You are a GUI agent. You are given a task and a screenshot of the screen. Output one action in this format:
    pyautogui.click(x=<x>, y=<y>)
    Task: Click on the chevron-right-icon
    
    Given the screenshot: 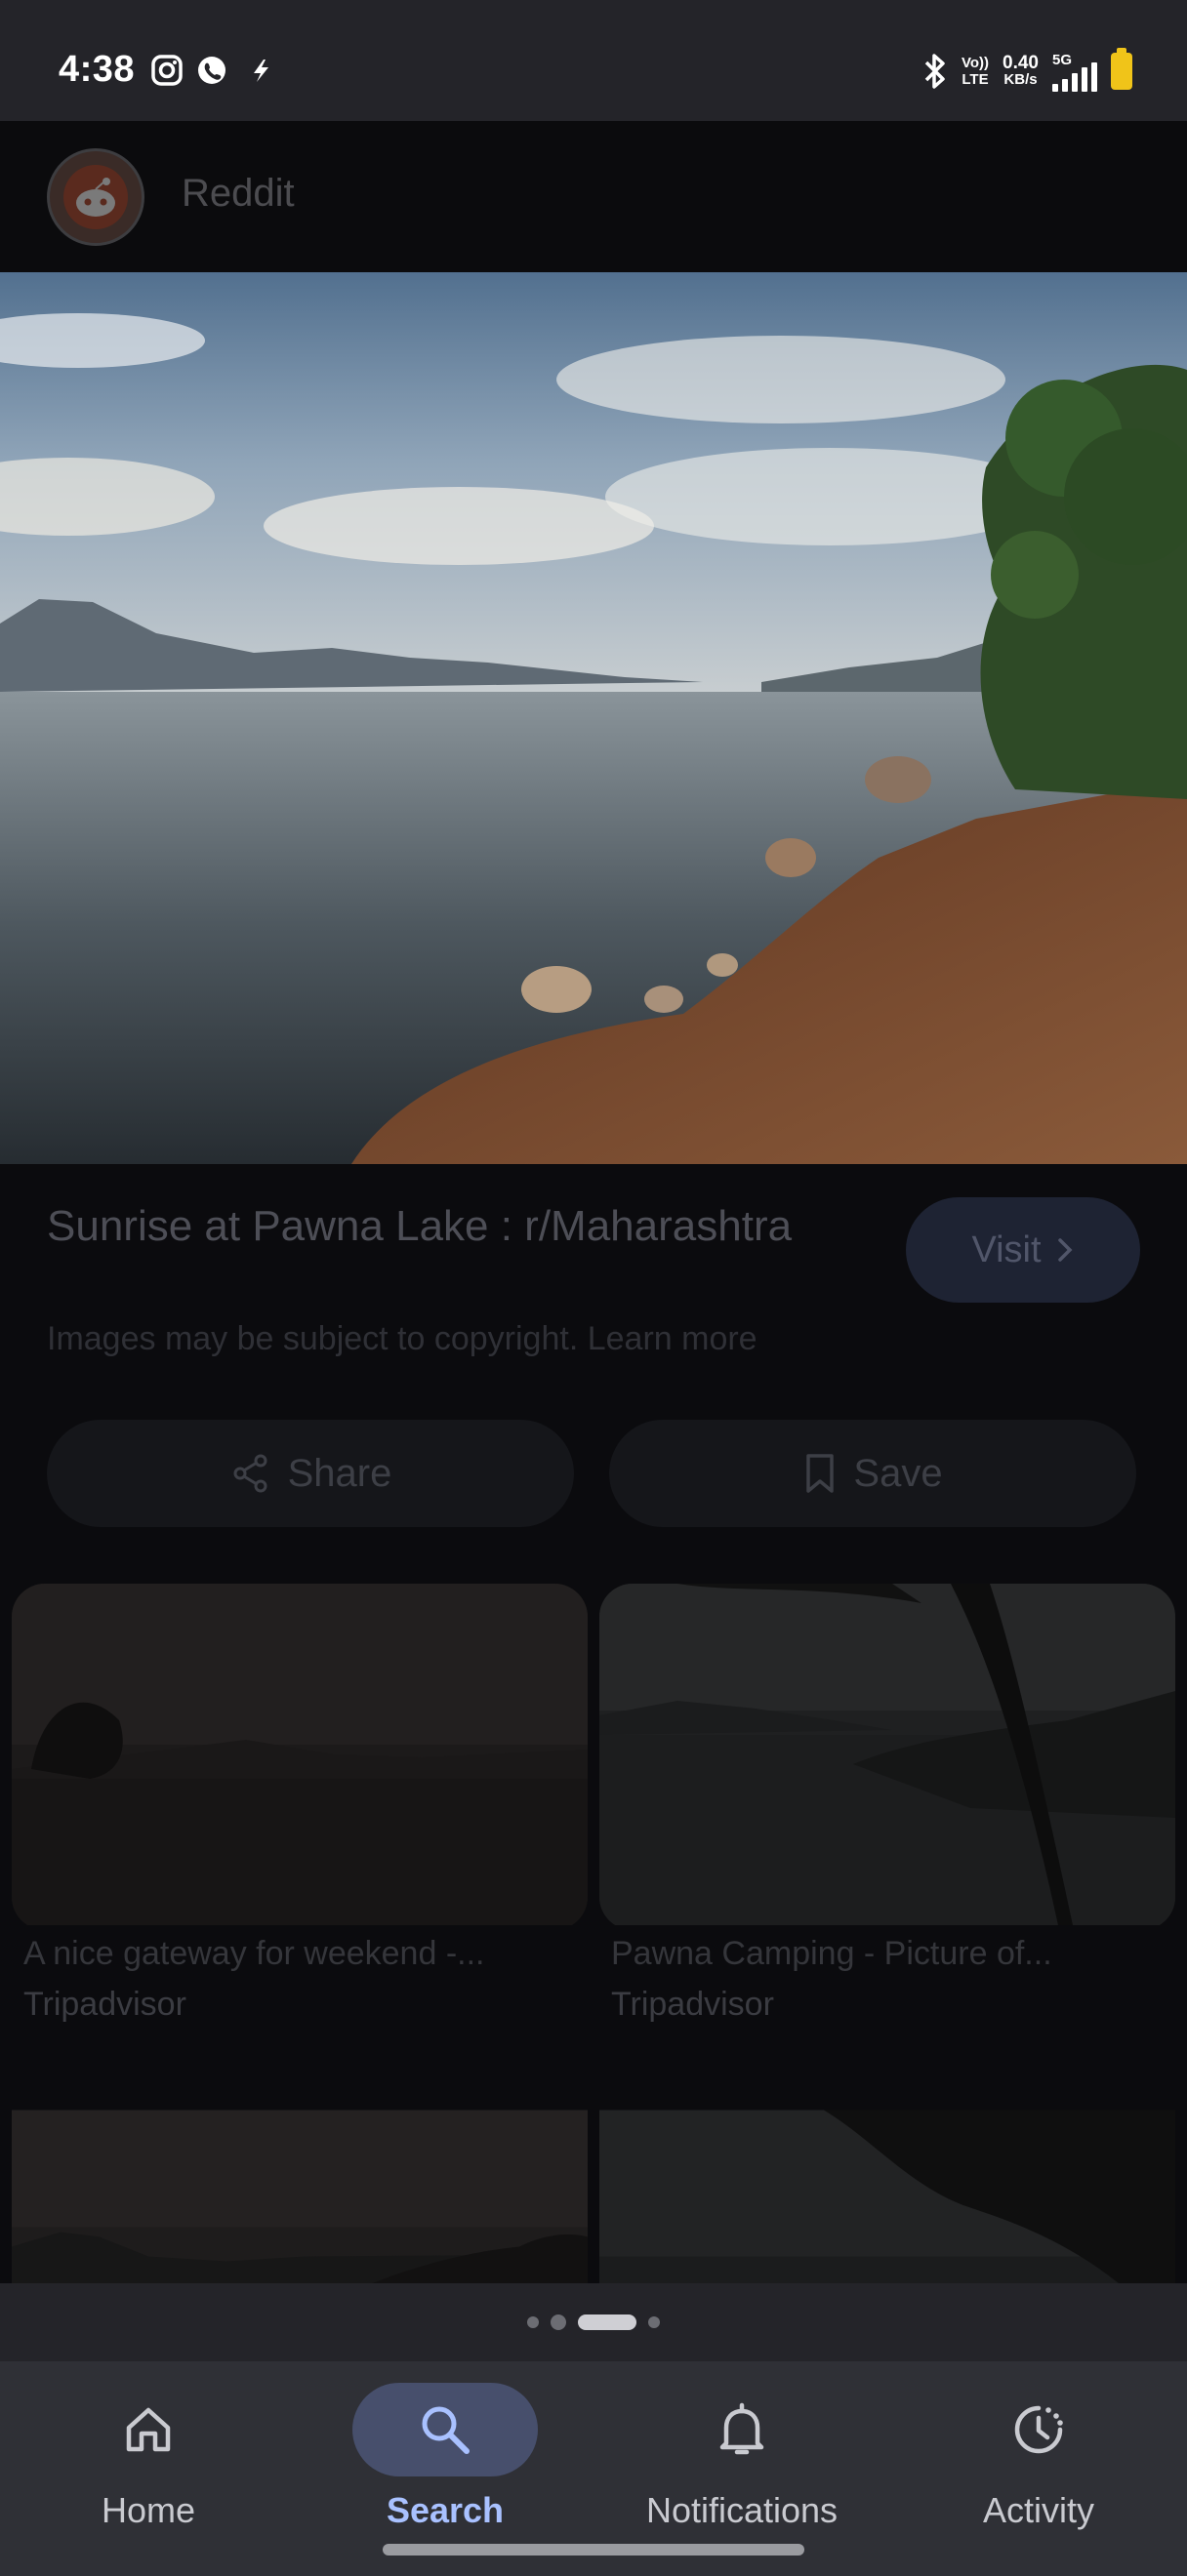 What is the action you would take?
    pyautogui.click(x=1065, y=1250)
    